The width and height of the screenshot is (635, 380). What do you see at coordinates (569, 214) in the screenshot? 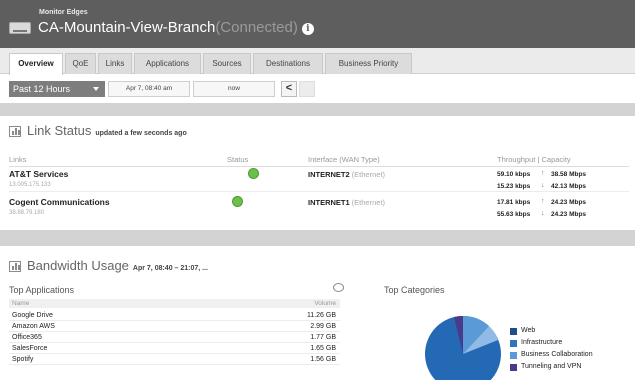
I see `download-capacity: 24.23 Mbps` at bounding box center [569, 214].